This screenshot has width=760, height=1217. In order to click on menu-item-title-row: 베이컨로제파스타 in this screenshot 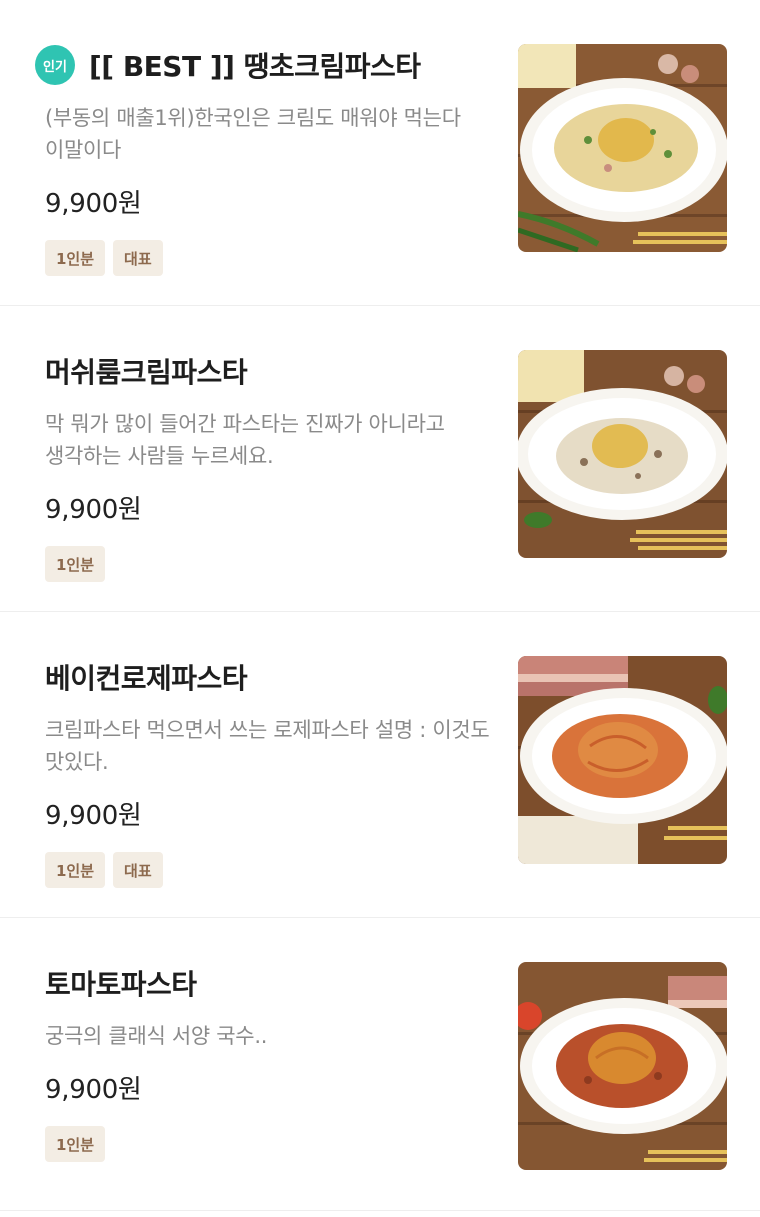, I will do `click(270, 677)`.